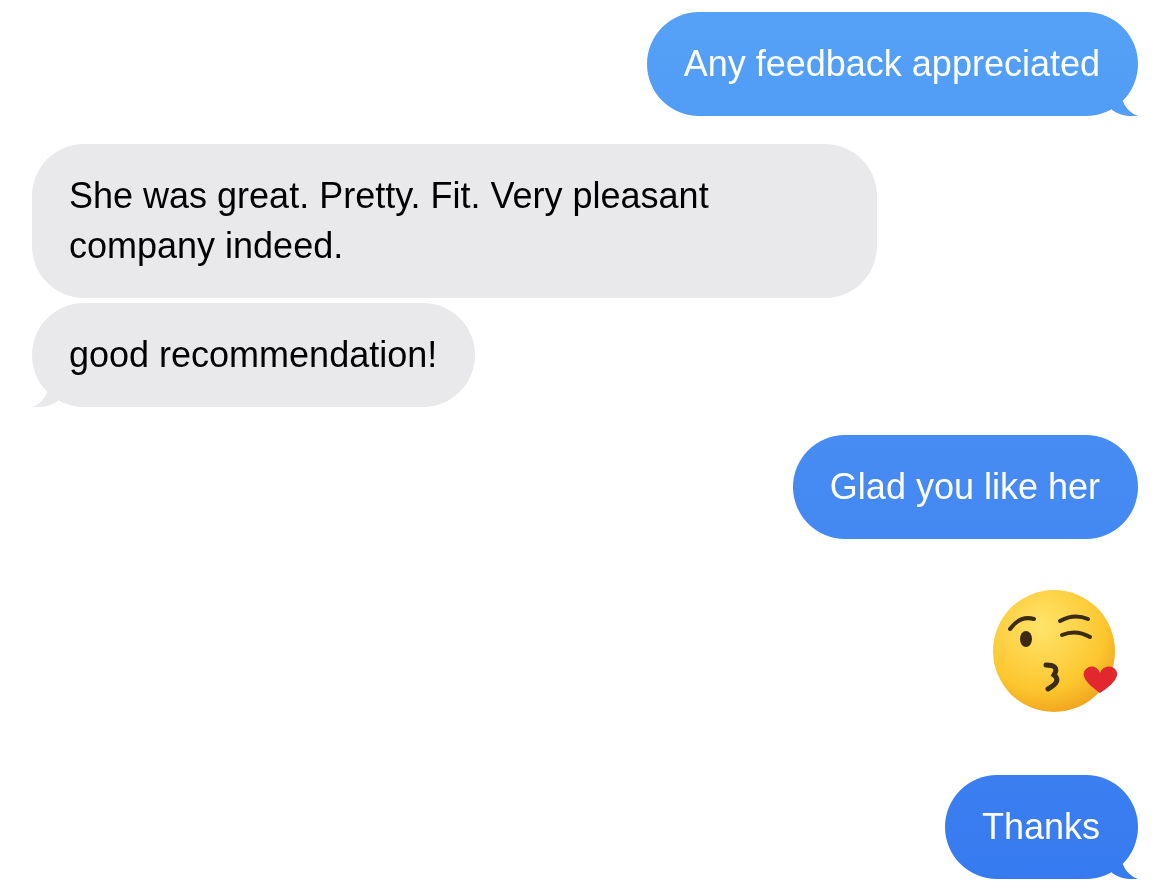 This screenshot has width=1170, height=891. What do you see at coordinates (254, 355) in the screenshot?
I see `message-bubble: good recommendation!` at bounding box center [254, 355].